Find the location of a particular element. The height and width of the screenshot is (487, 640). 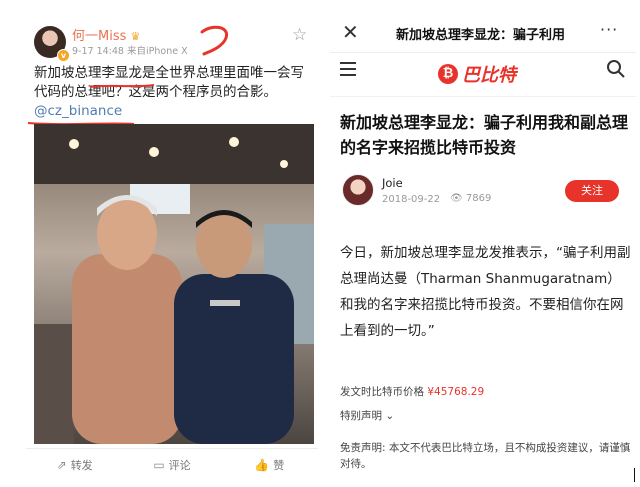

like-button: 👍 赞 is located at coordinates (269, 464).